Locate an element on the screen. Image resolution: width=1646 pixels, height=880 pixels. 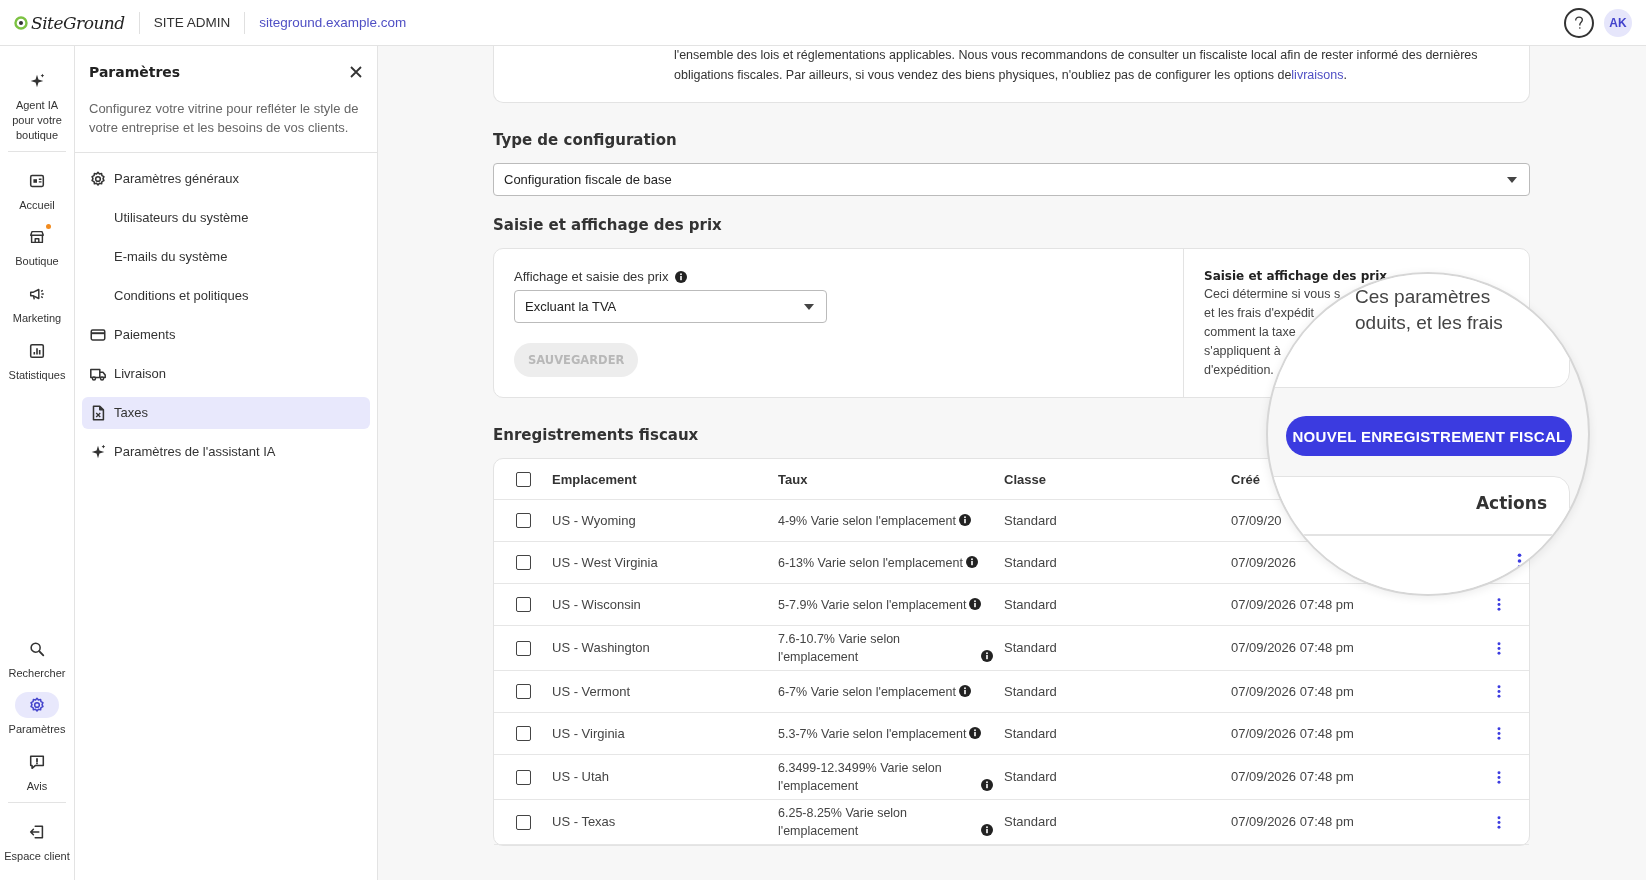
search-icon is located at coordinates (37, 648).